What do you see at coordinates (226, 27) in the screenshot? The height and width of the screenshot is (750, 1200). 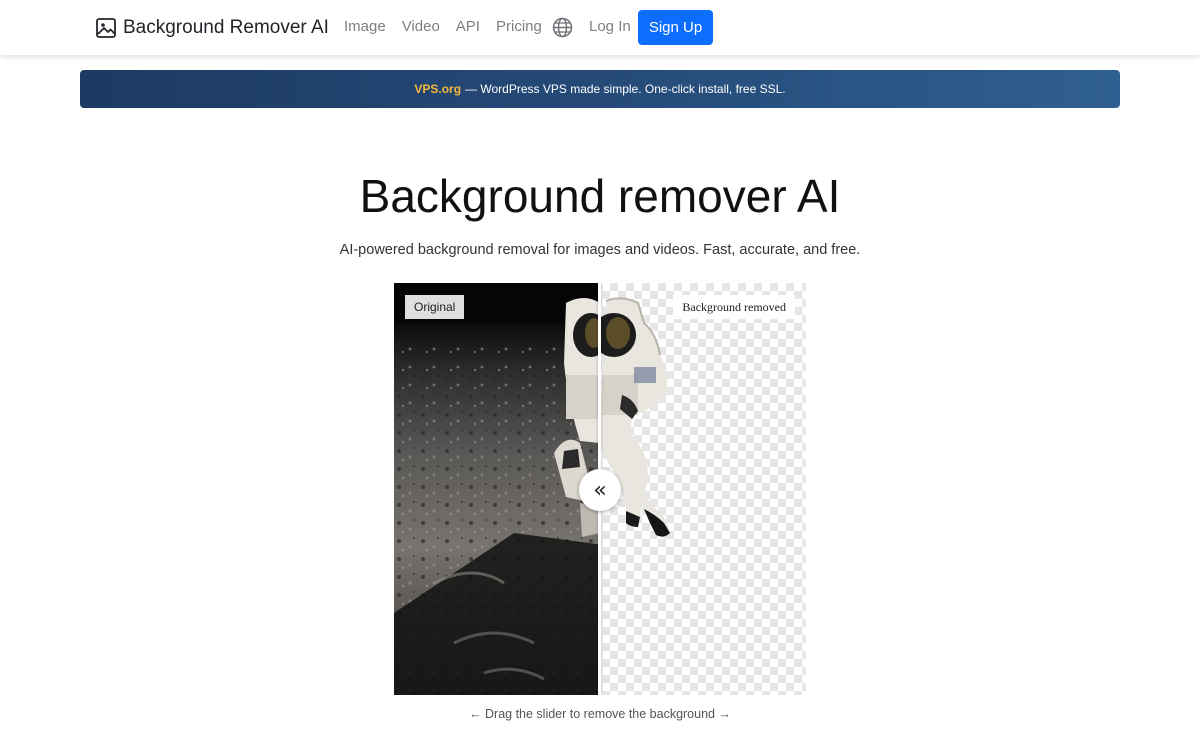 I see `brand-name: Background Remover AI` at bounding box center [226, 27].